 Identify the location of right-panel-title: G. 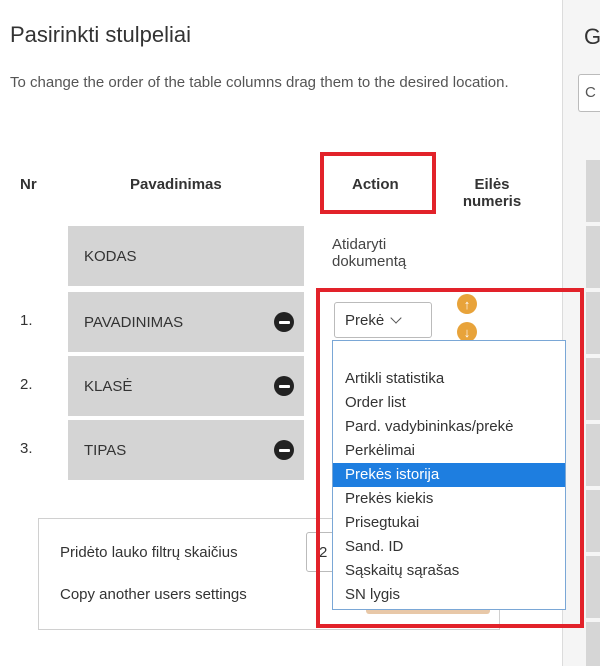
(592, 36).